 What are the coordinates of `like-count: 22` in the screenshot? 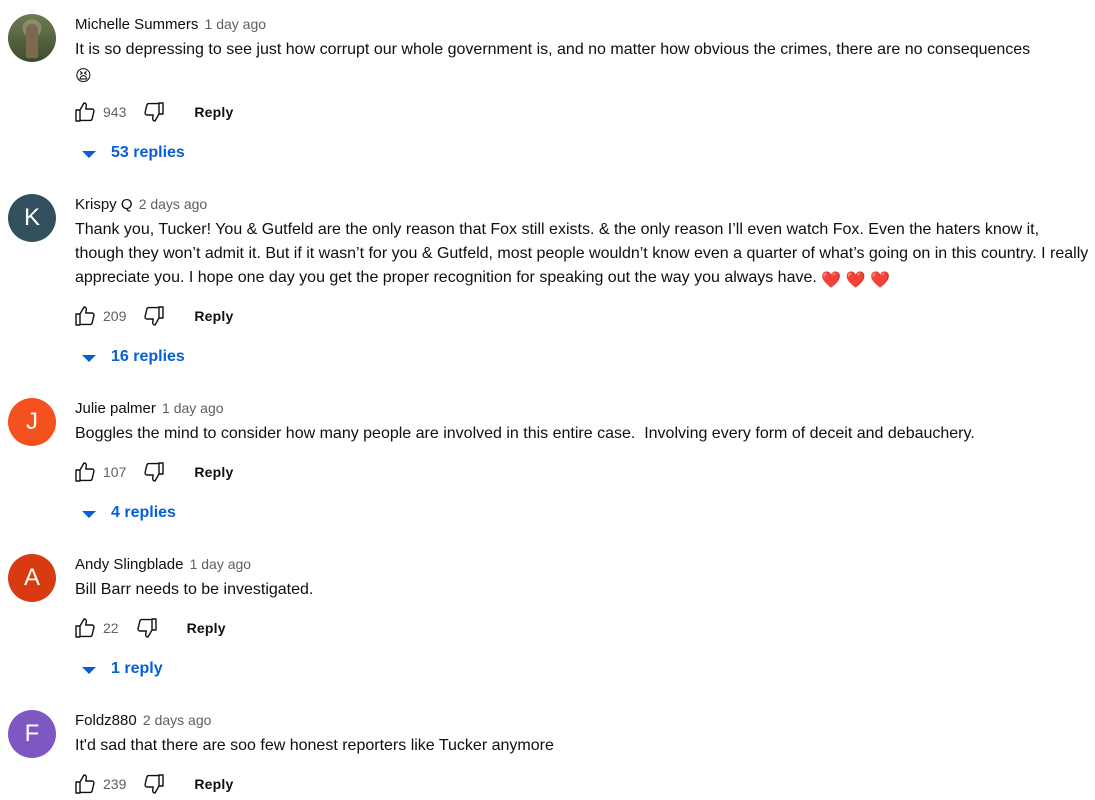 It's located at (111, 628).